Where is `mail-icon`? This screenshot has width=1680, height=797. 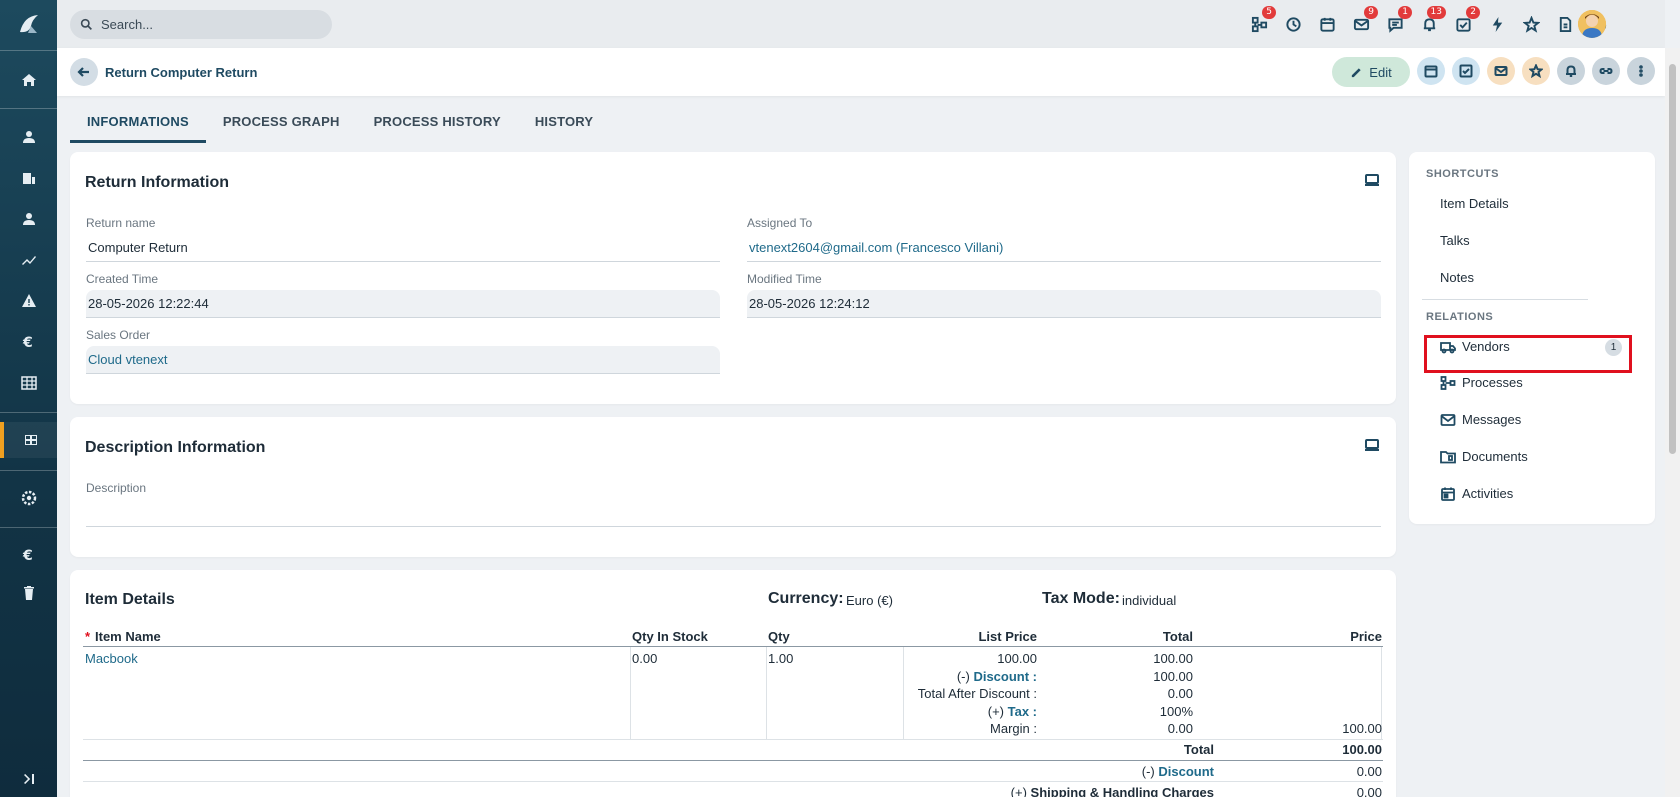 mail-icon is located at coordinates (1448, 419).